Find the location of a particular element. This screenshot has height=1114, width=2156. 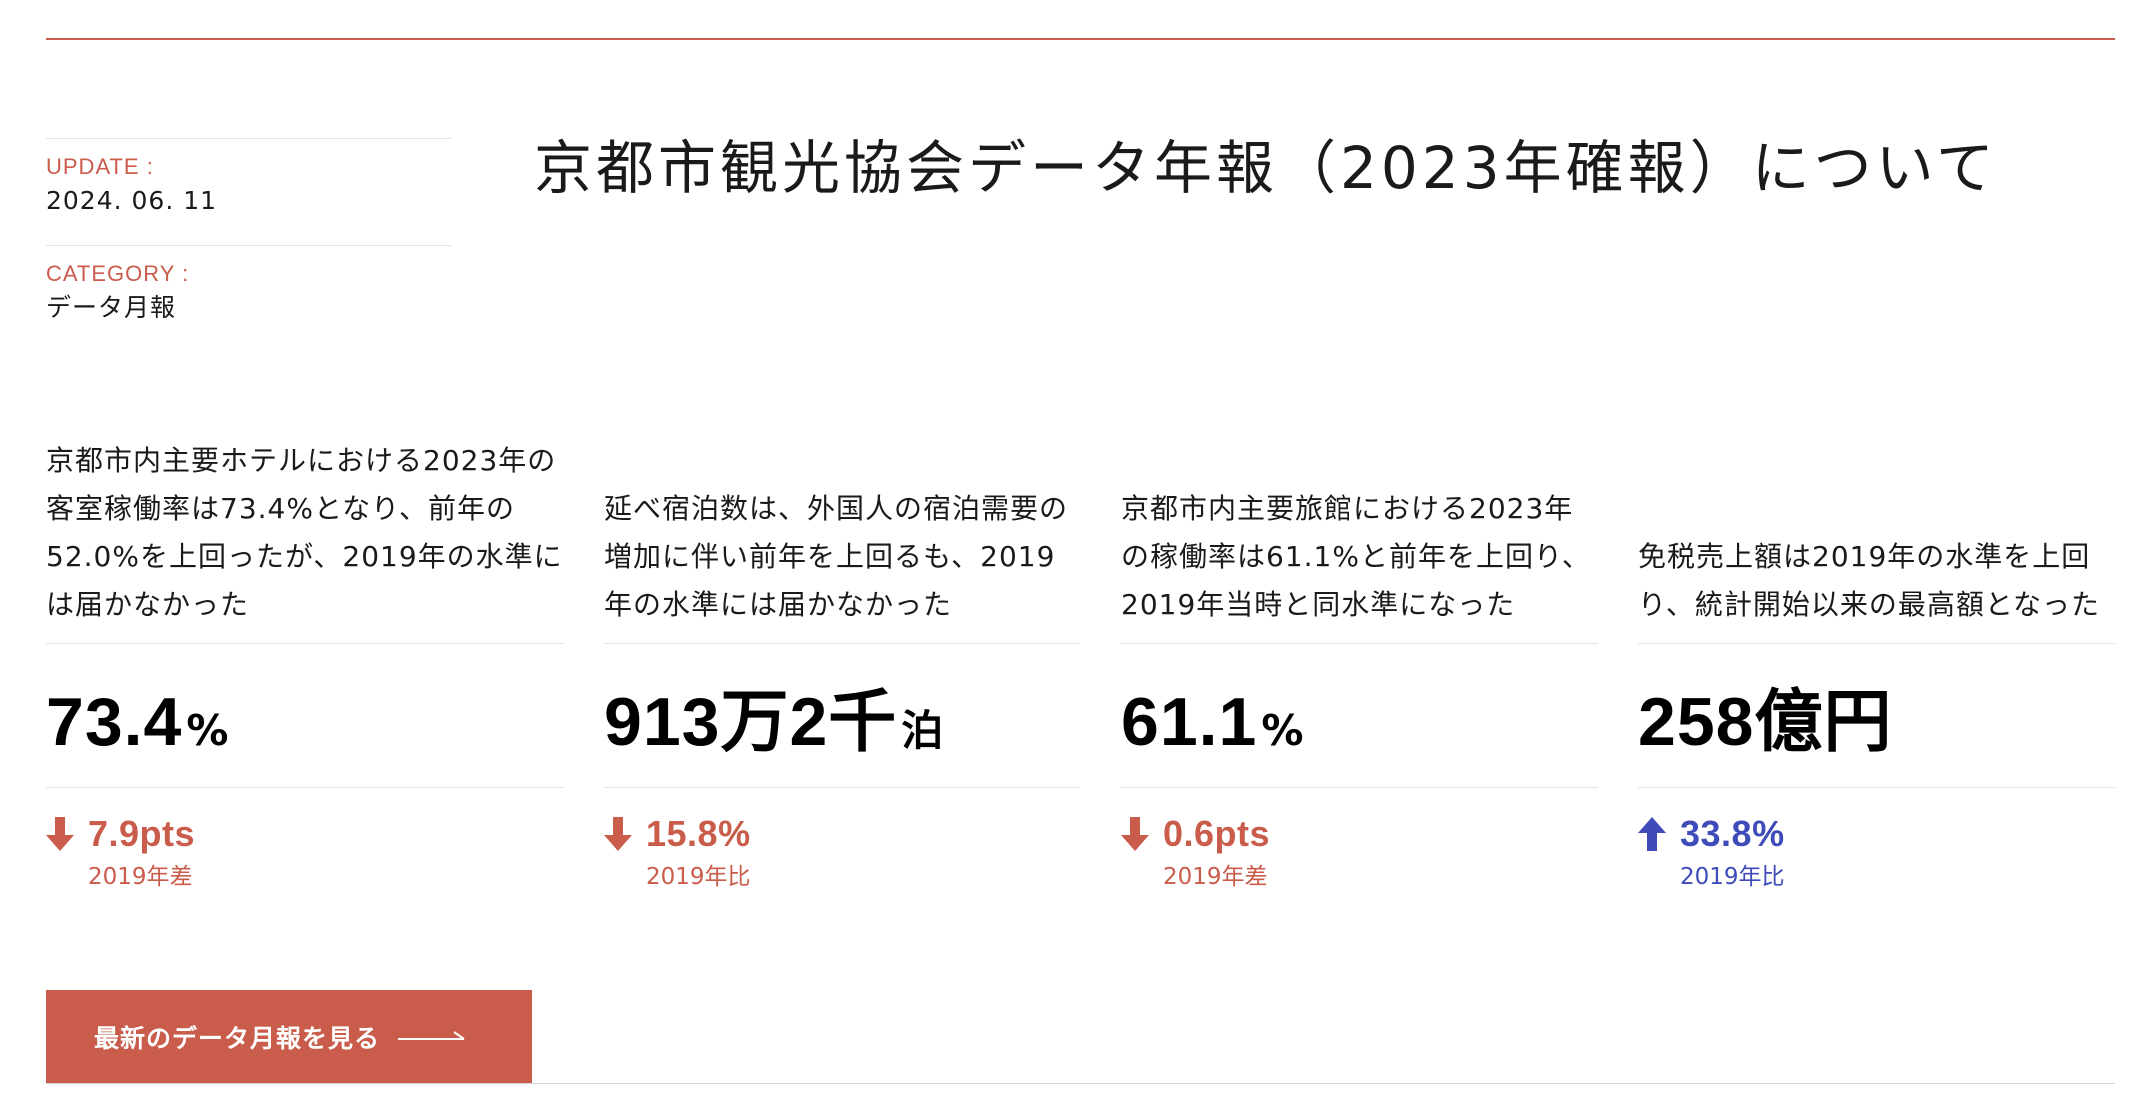

top-divider is located at coordinates (1080, 39).